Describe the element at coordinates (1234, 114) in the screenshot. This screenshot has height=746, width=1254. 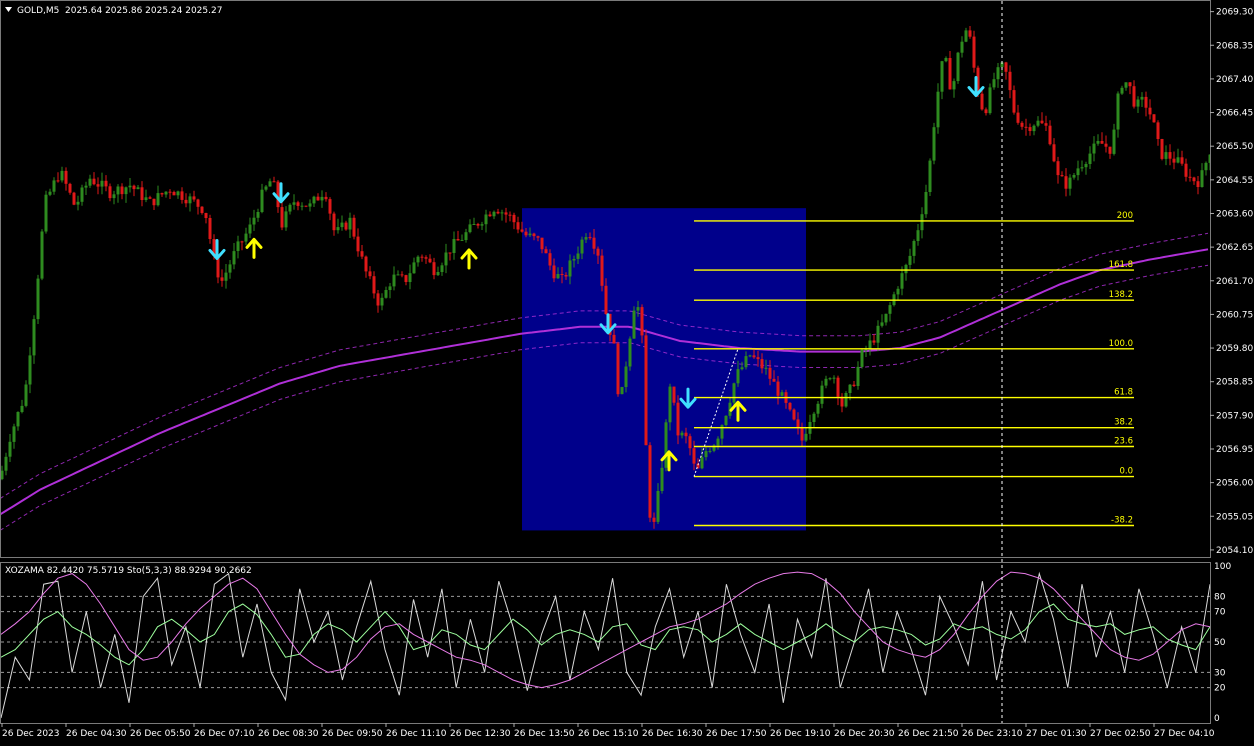
I see `price-tick-label: 2066.45` at that location.